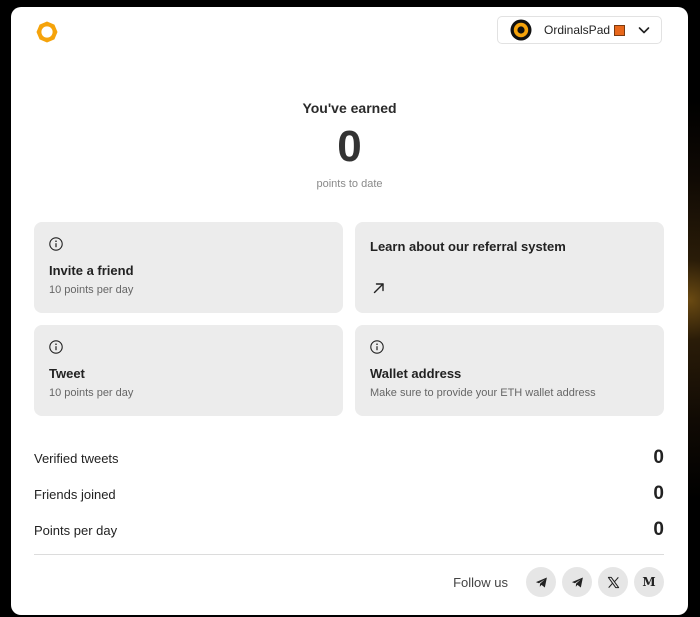  I want to click on invite-friend-title: Invite a friend, so click(91, 270).